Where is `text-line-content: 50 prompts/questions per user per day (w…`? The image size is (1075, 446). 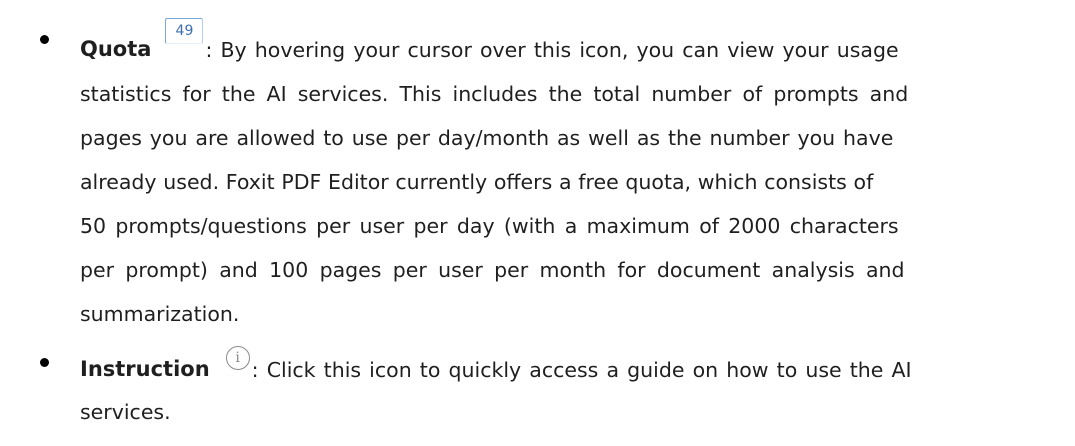 text-line-content: 50 prompts/questions per user per day (w… is located at coordinates (489, 225).